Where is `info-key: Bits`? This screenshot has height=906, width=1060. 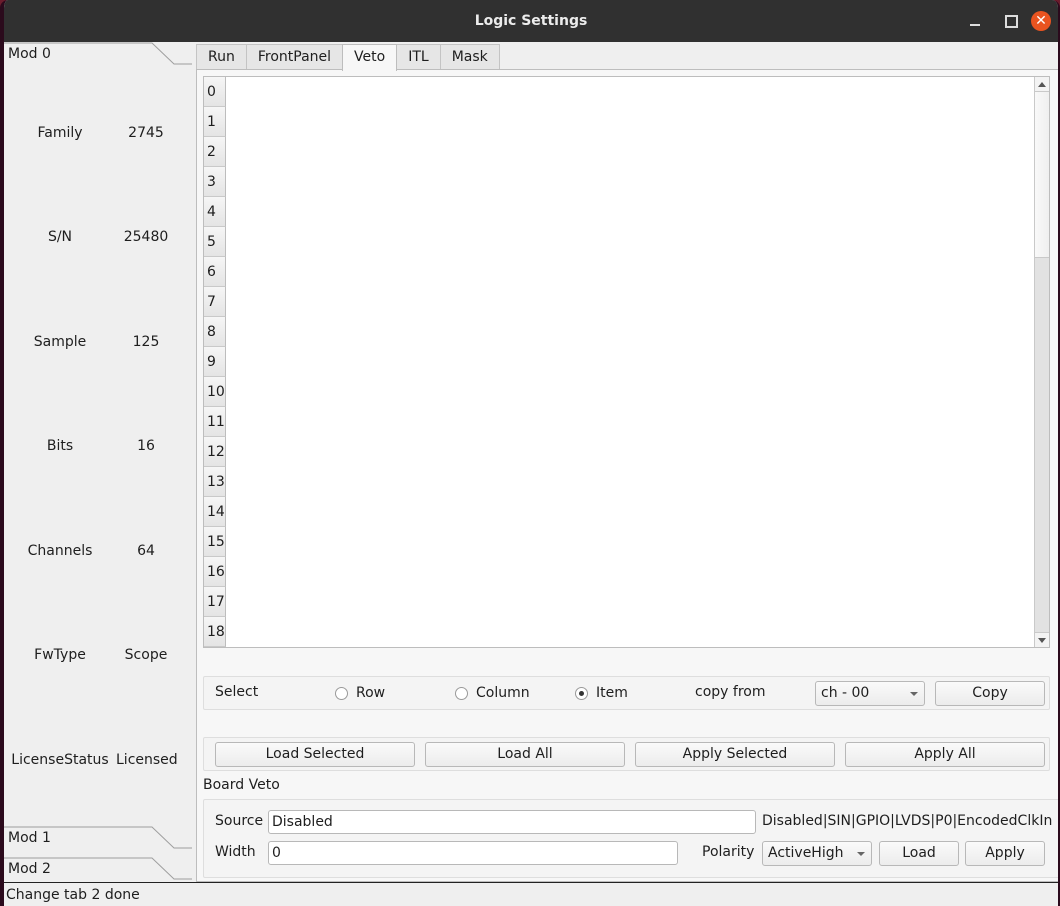
info-key: Bits is located at coordinates (60, 446).